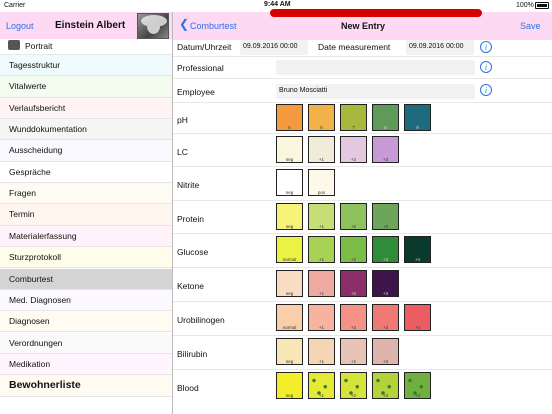 The image size is (552, 414). Describe the element at coordinates (31, 278) in the screenshot. I see `sidebar-item-label: Comburtest` at that location.